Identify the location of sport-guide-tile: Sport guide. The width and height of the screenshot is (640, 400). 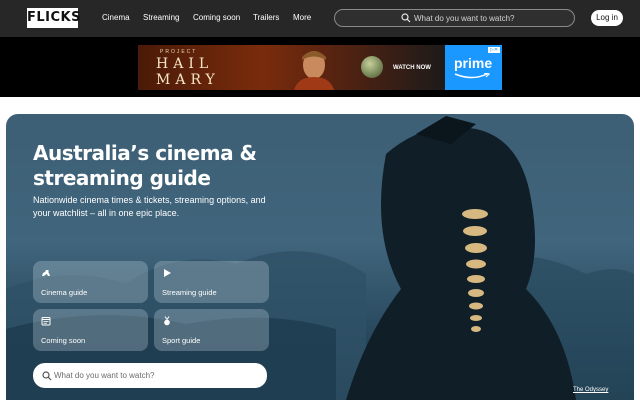
(211, 330).